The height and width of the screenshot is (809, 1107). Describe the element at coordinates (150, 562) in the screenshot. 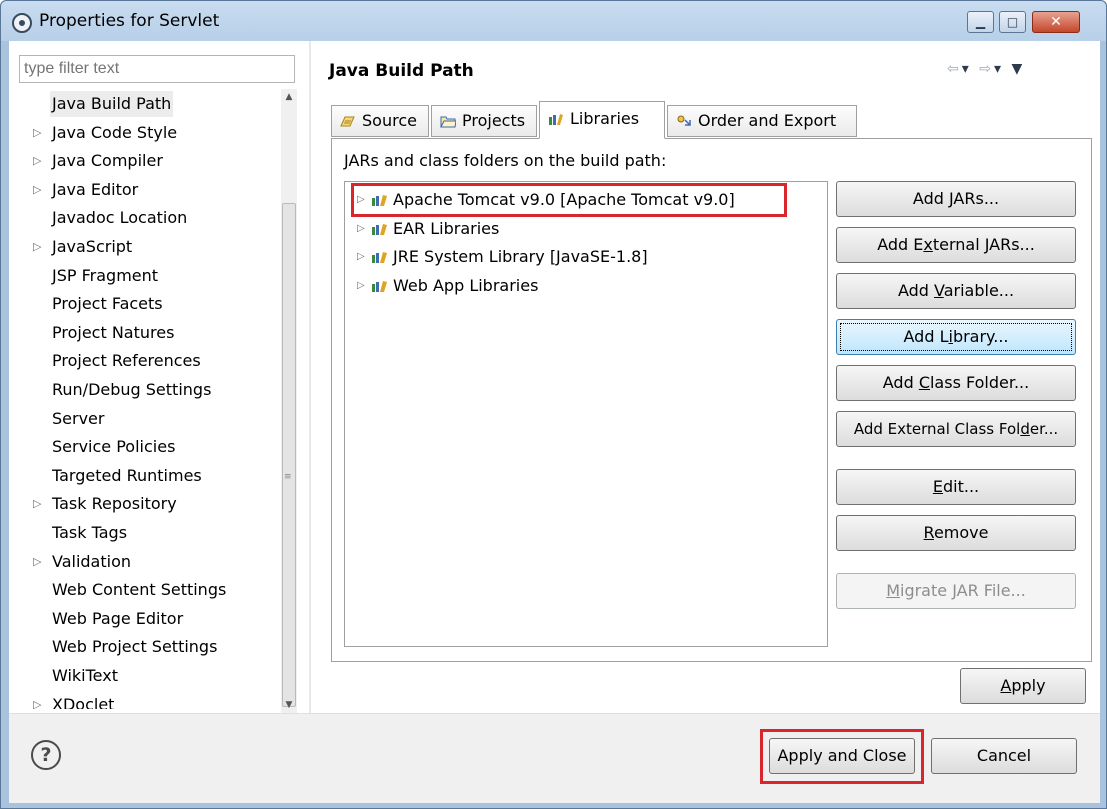

I see `tree-item: ▷ Validation` at that location.